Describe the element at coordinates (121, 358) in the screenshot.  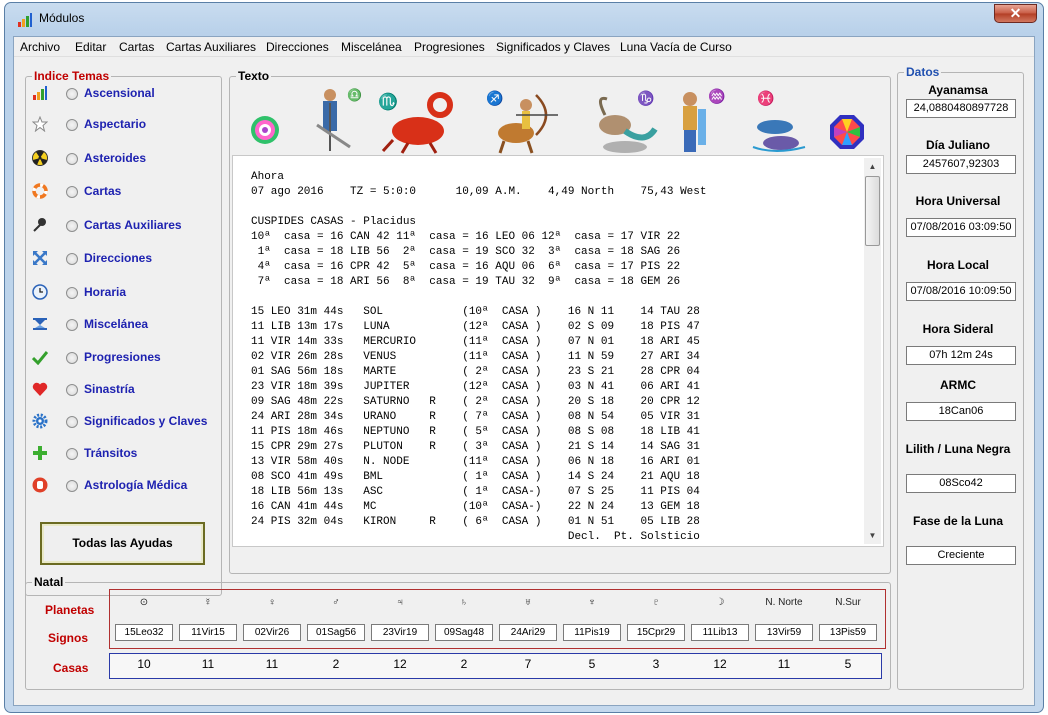
I see `option-progresiones: Progresiones` at that location.